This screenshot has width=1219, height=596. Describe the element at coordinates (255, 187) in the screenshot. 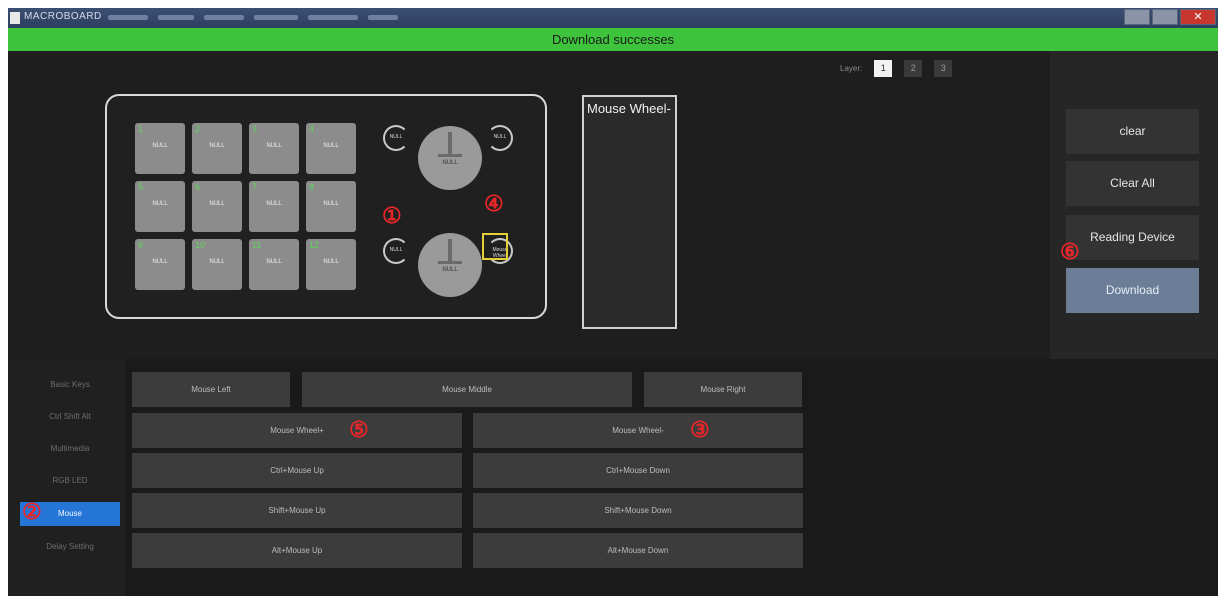

I see `key-number: 7` at that location.